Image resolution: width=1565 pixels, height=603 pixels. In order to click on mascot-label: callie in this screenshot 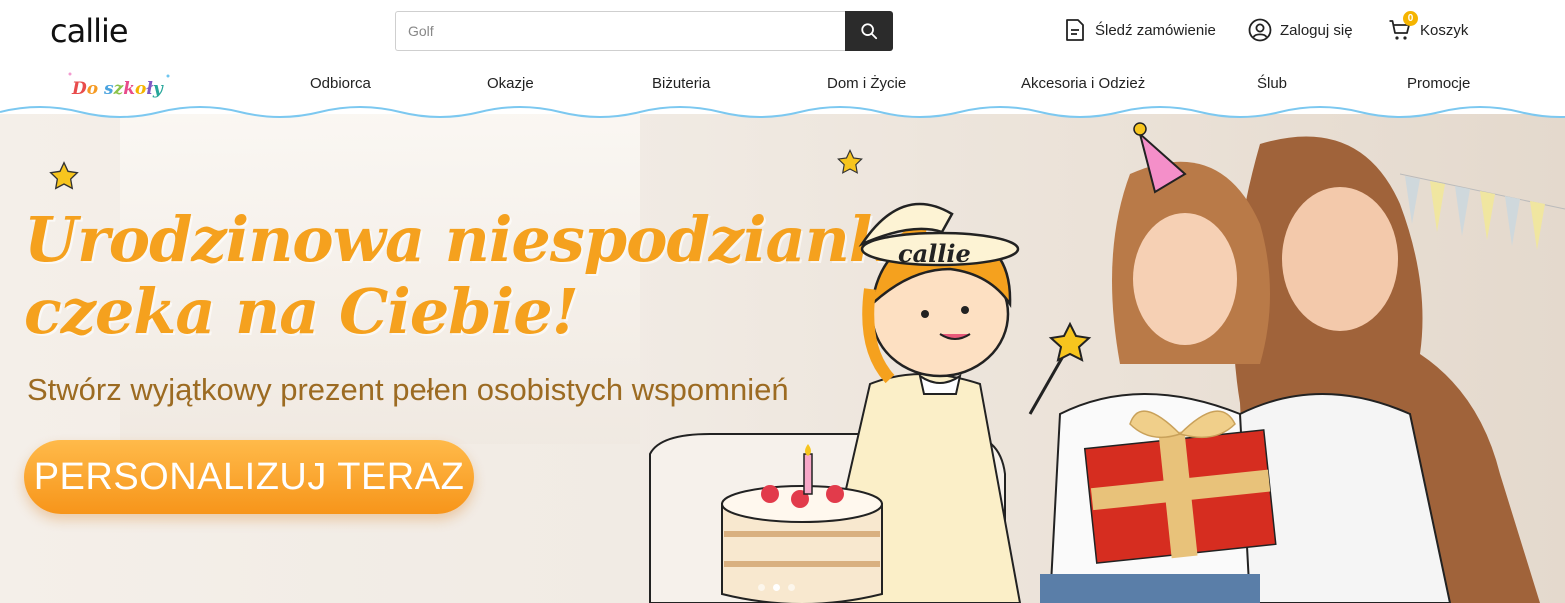, I will do `click(934, 253)`.